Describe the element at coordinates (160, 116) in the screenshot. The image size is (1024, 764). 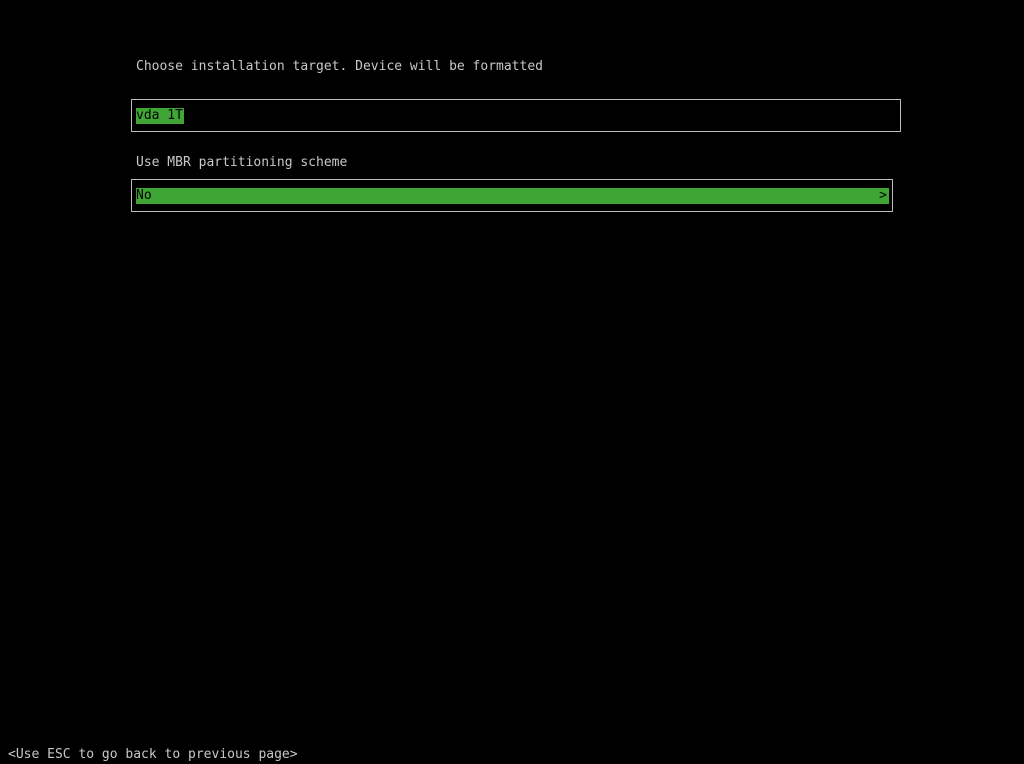
I see `installation-target-value: vda 1T` at that location.